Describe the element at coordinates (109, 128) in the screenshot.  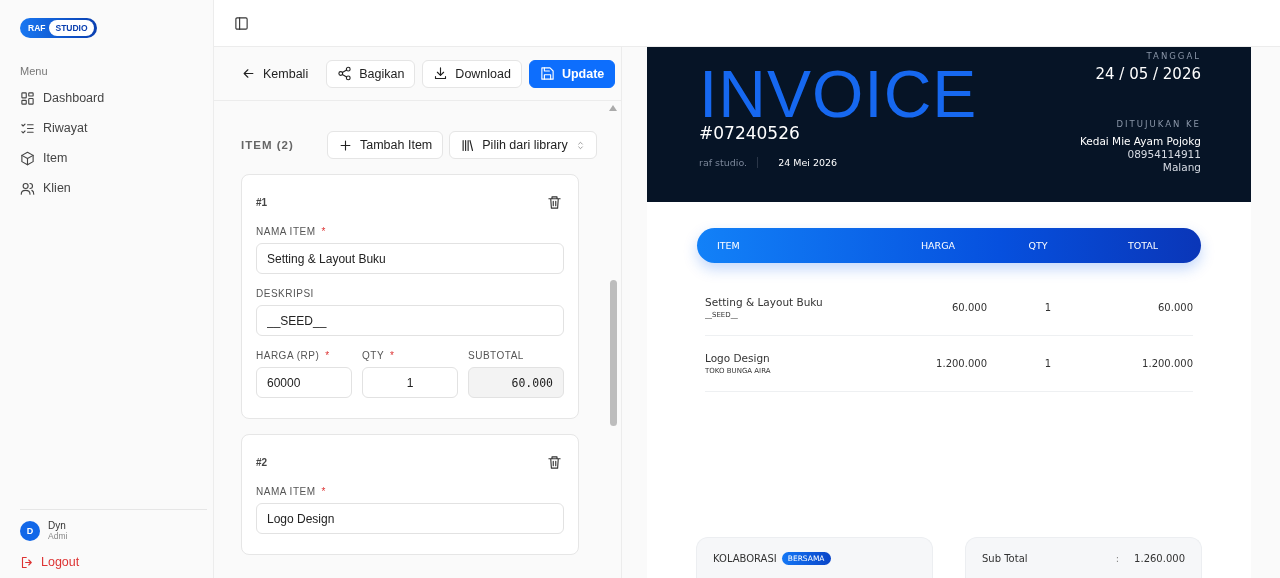
I see `nav-item: Riwayat` at that location.